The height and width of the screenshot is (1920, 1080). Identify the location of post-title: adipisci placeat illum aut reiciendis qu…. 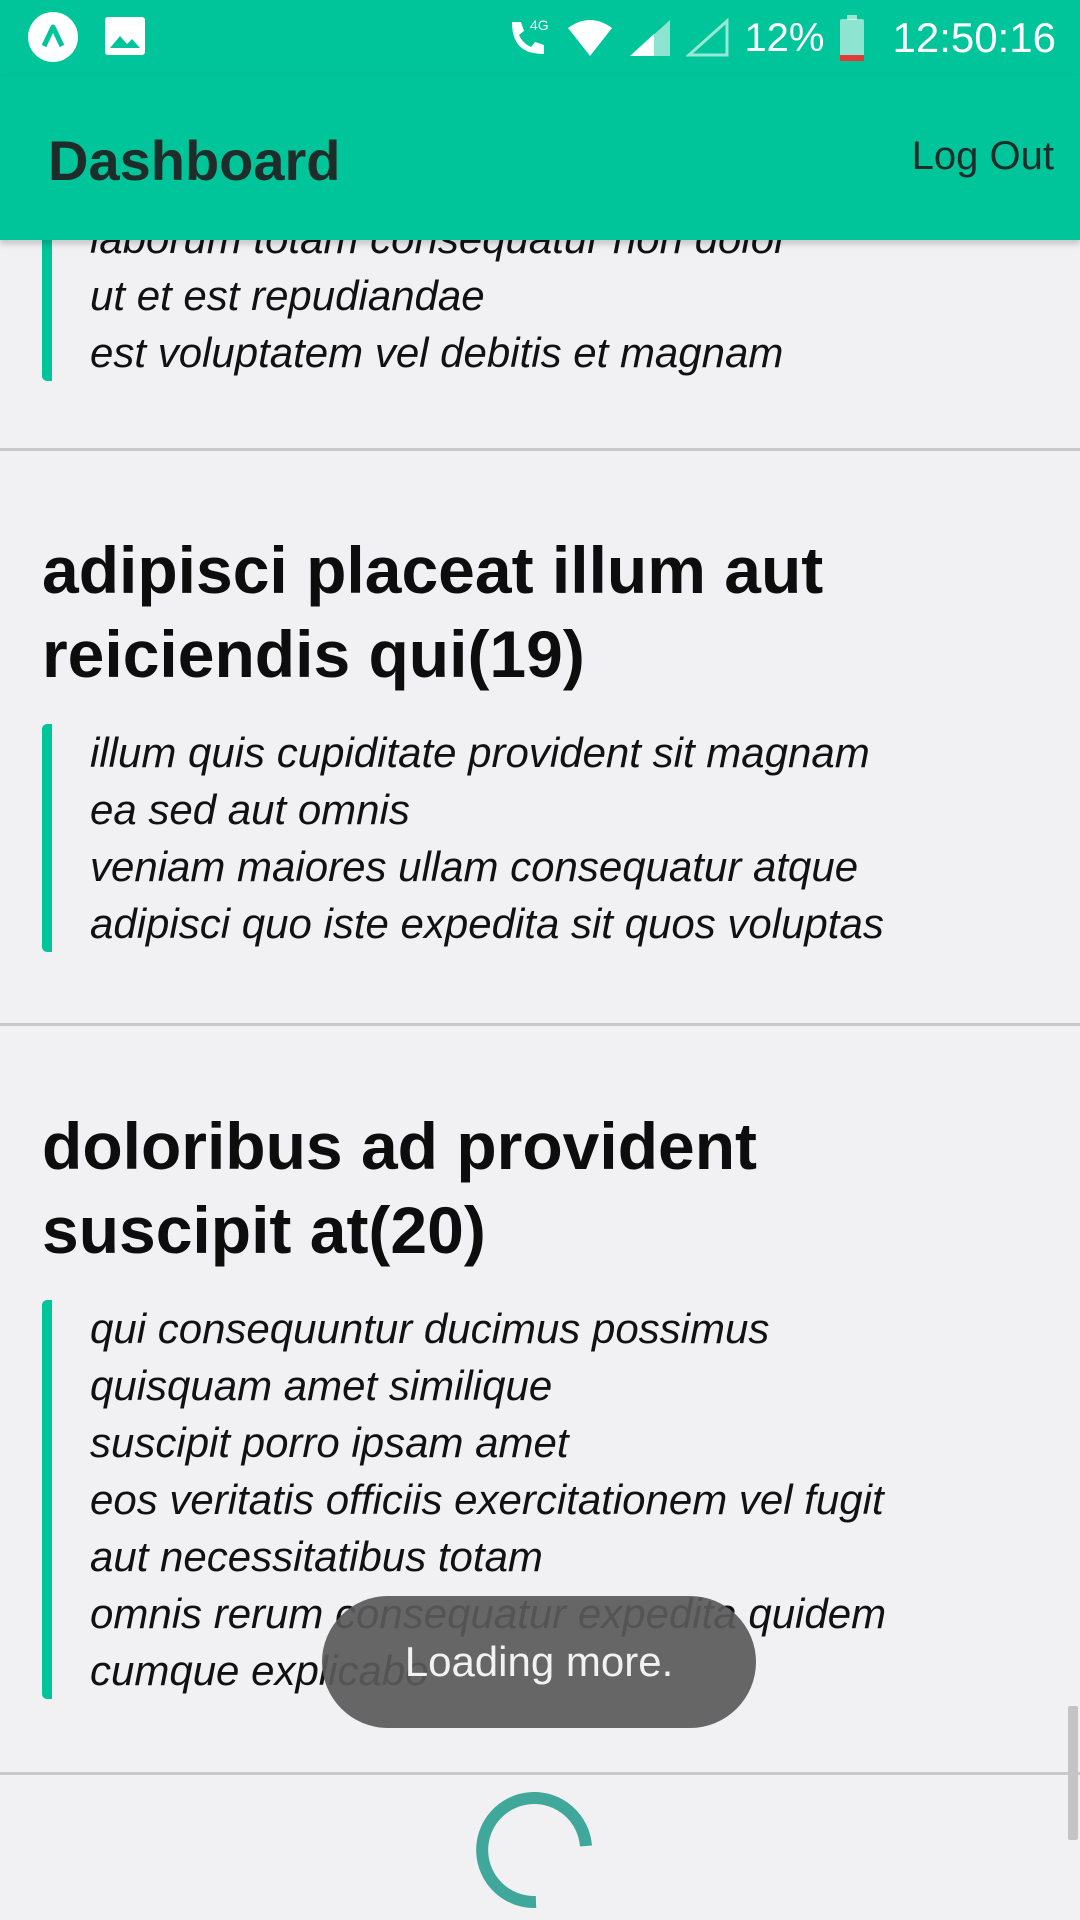
(532, 612).